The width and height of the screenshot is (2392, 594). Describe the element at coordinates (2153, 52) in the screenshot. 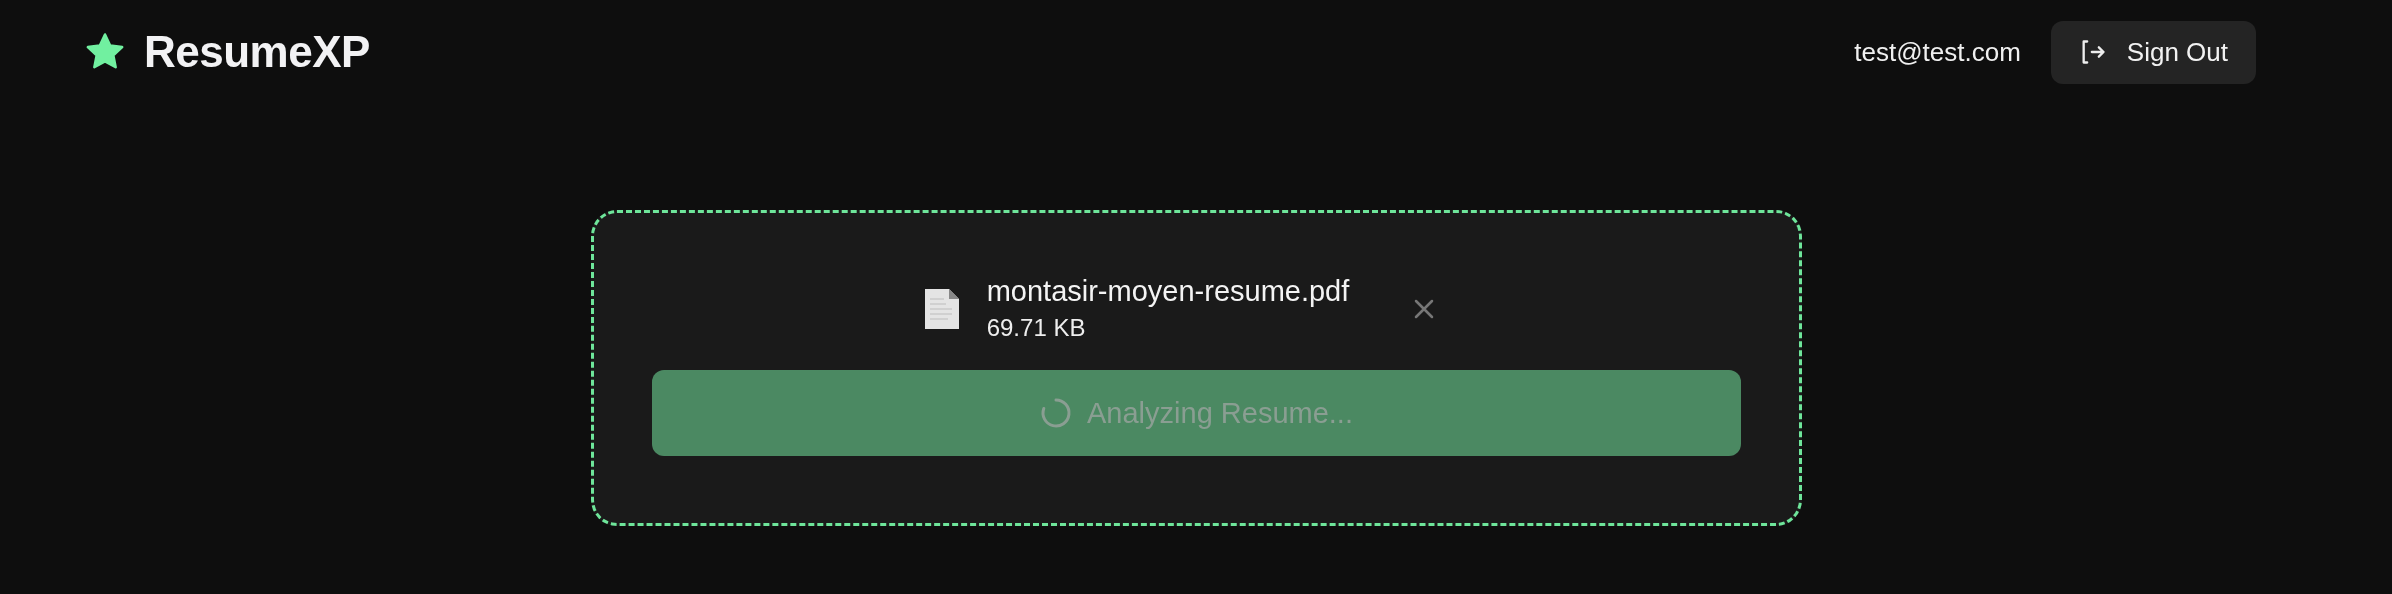

I see `sign-out-button: Sign Out` at that location.